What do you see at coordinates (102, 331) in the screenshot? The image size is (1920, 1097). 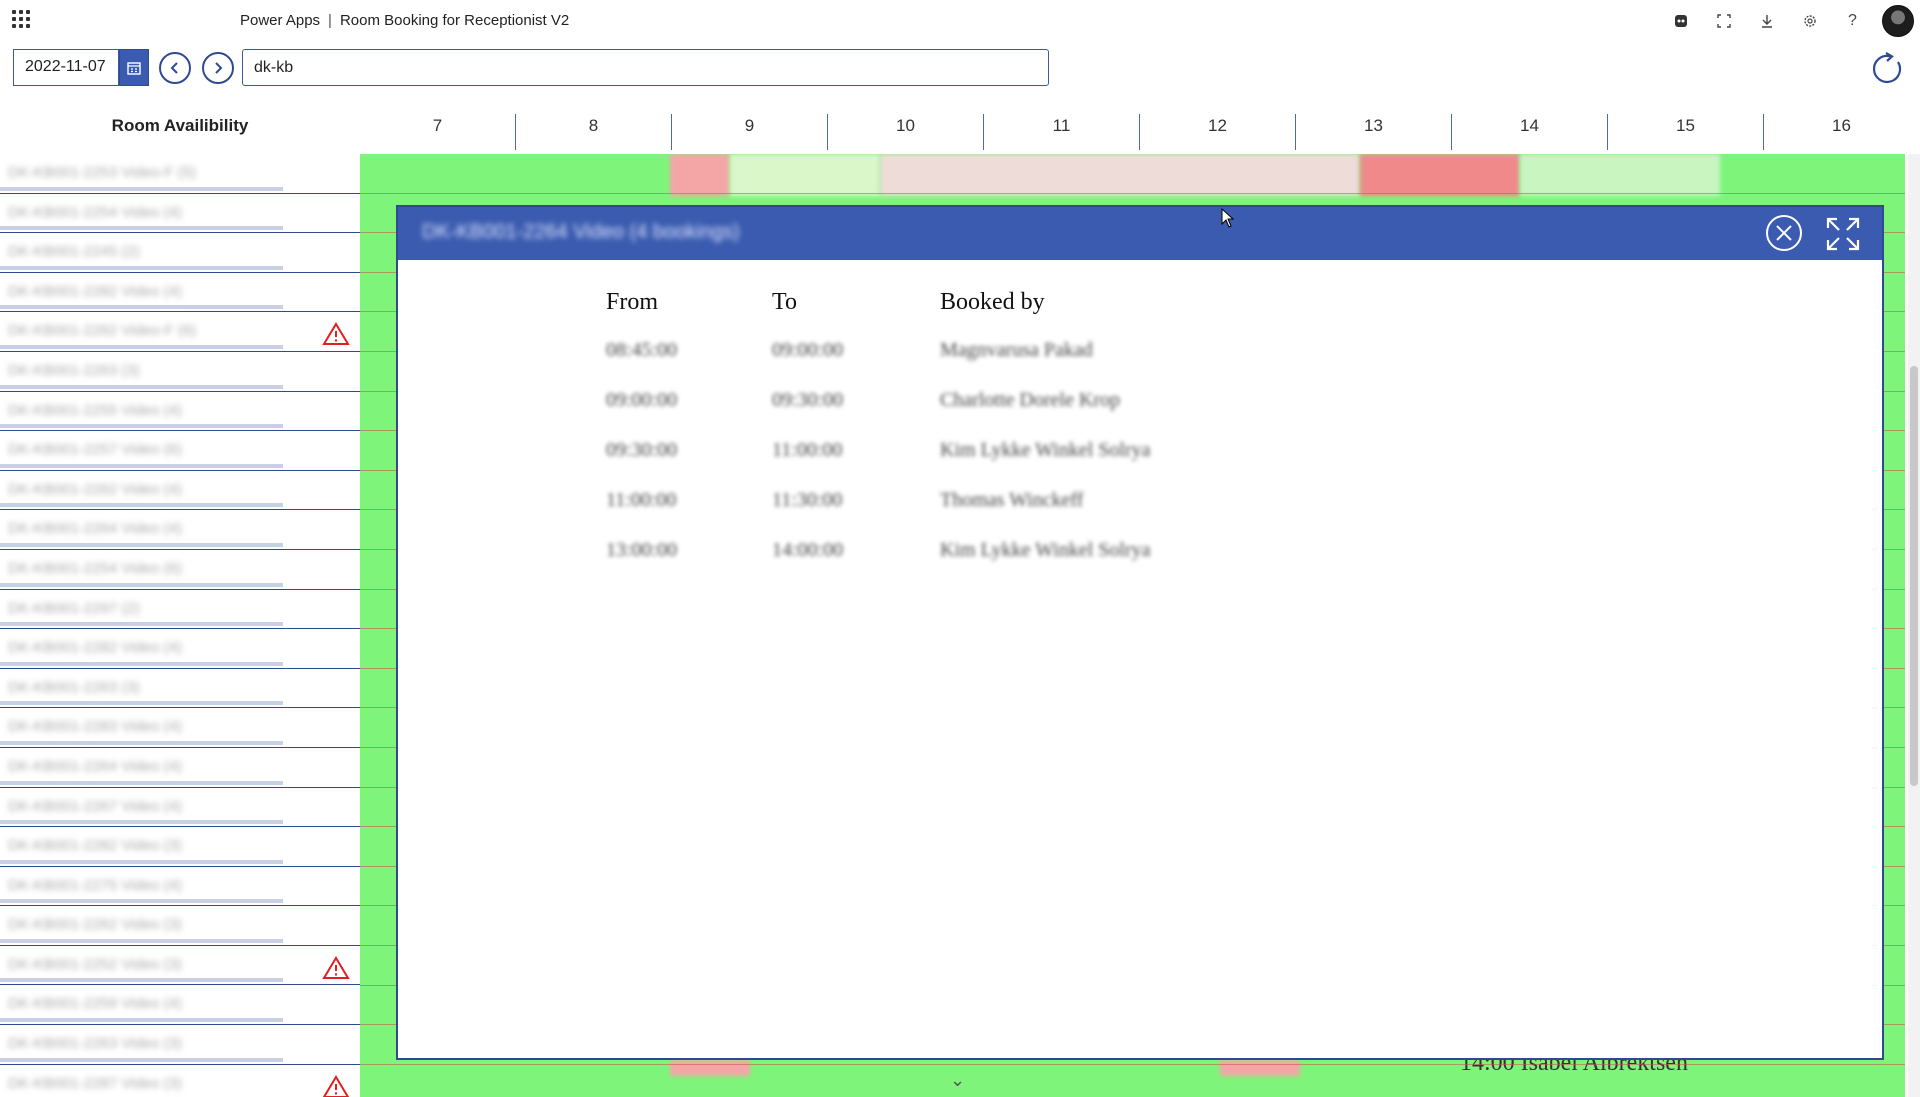 I see `room-name: DK-KB001-2262 Video-F (6)` at bounding box center [102, 331].